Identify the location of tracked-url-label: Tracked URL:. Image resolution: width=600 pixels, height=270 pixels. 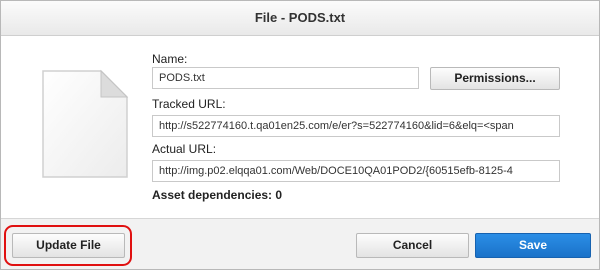
(189, 104).